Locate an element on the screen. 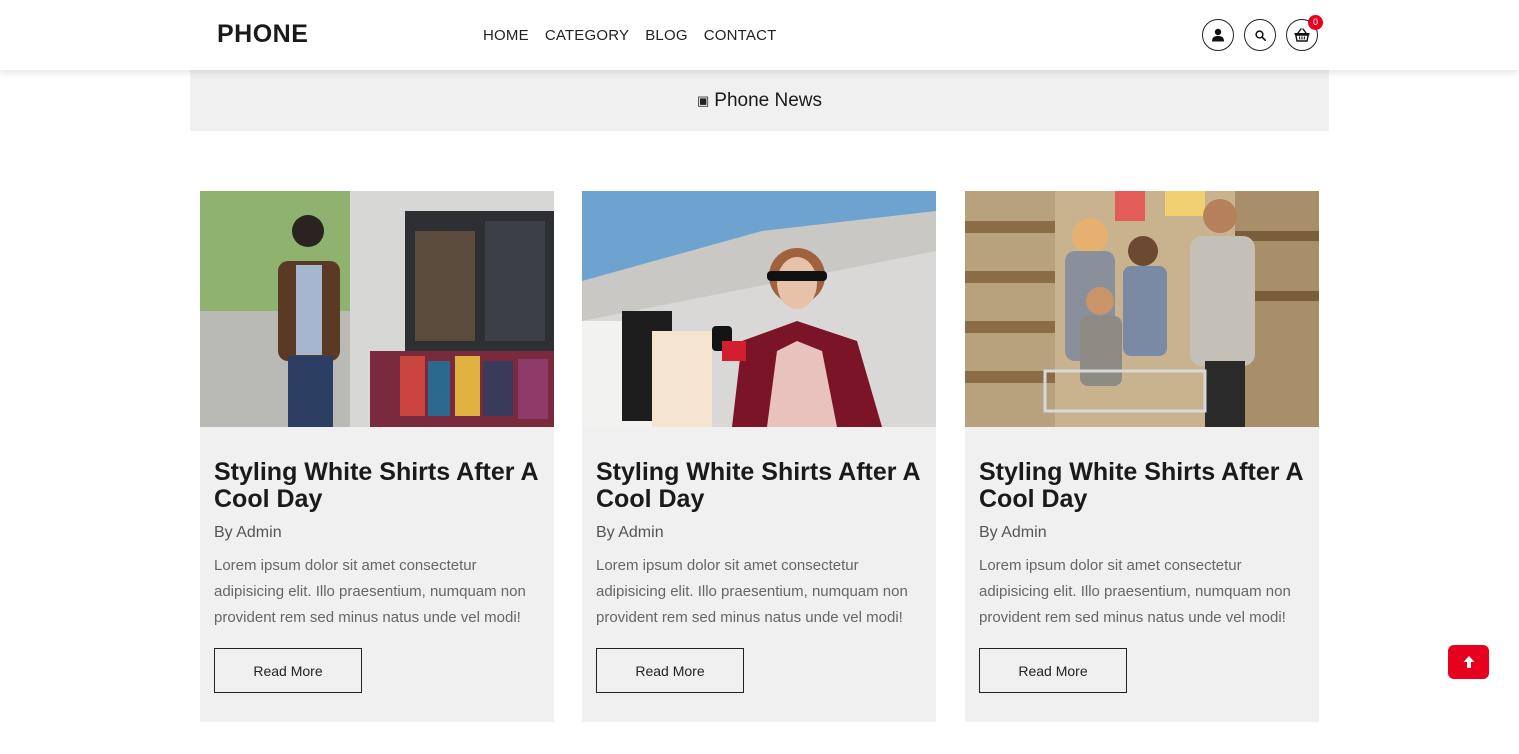 Image resolution: width=1519 pixels, height=754 pixels. page-title: Phone News is located at coordinates (768, 100).